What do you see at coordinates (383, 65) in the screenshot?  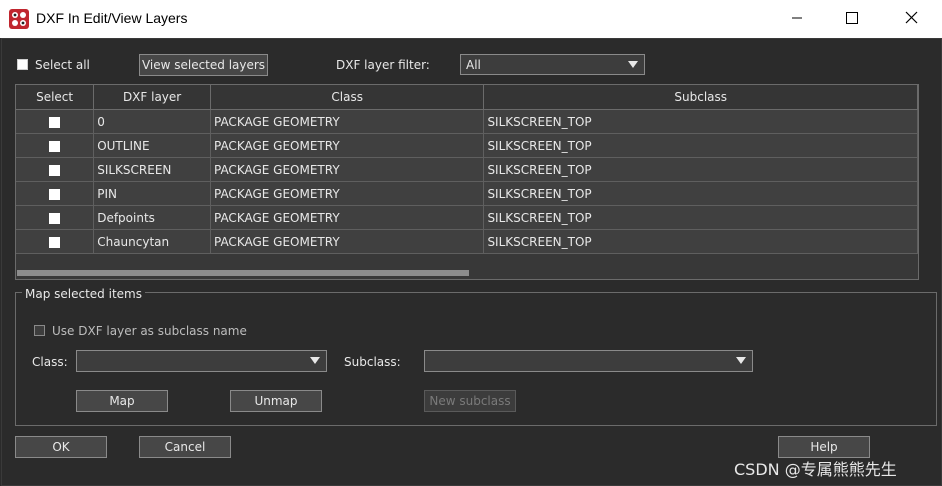 I see `dxf-layer-filter-label: DXF layer filter:` at bounding box center [383, 65].